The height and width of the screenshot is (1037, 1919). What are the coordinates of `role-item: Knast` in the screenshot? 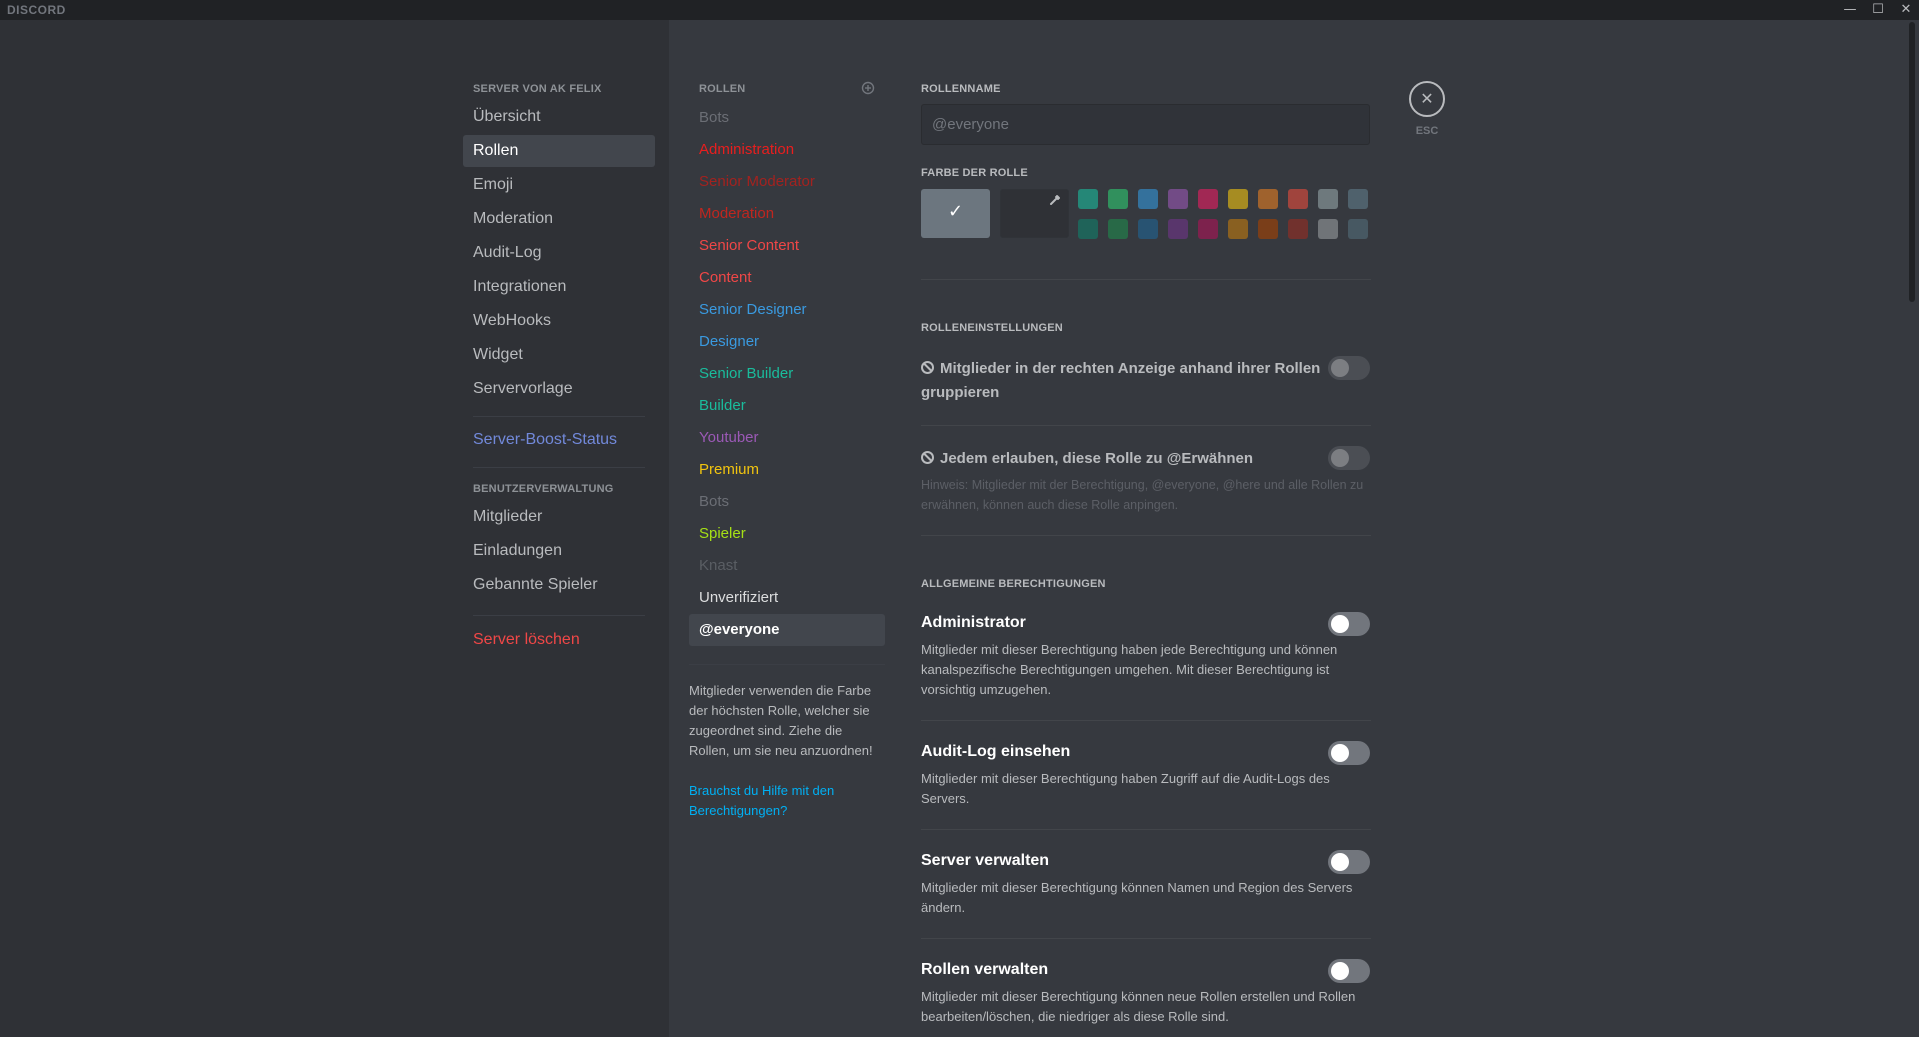 It's located at (787, 566).